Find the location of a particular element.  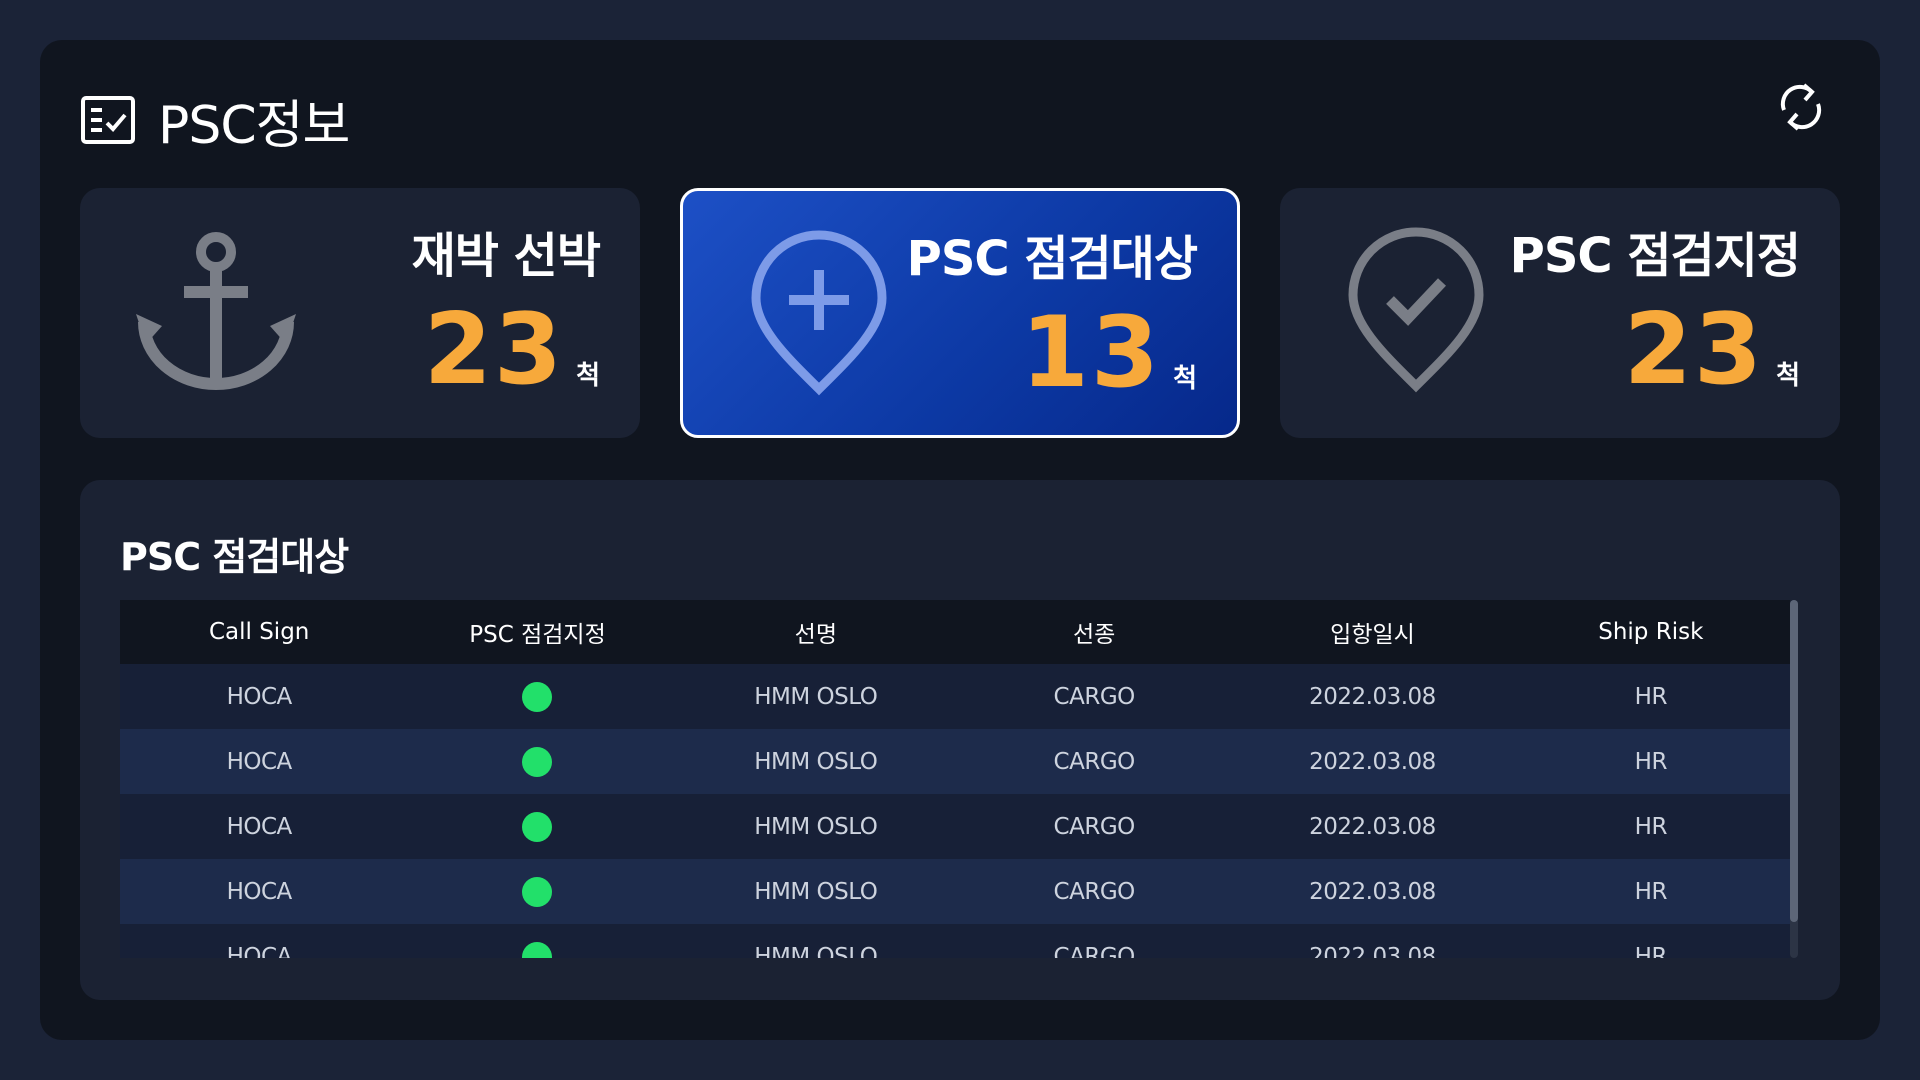

table-header-row: Call Sign PSC 점검지정 선명 선종 입항일시 Ship Risk is located at coordinates (955, 632).